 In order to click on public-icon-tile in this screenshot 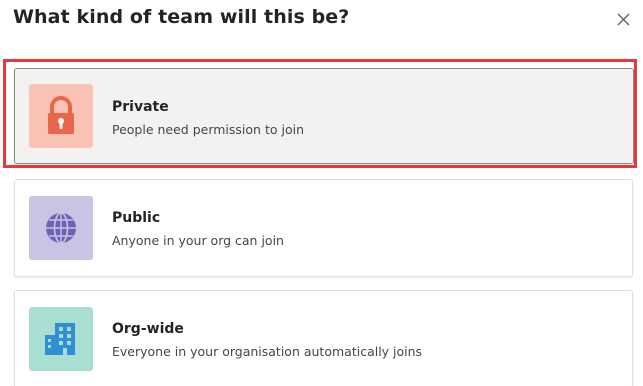, I will do `click(61, 228)`.